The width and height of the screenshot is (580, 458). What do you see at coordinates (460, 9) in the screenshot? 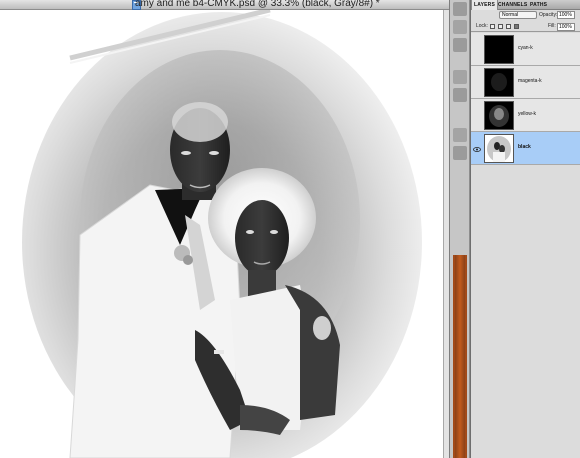
I see `history-icon` at bounding box center [460, 9].